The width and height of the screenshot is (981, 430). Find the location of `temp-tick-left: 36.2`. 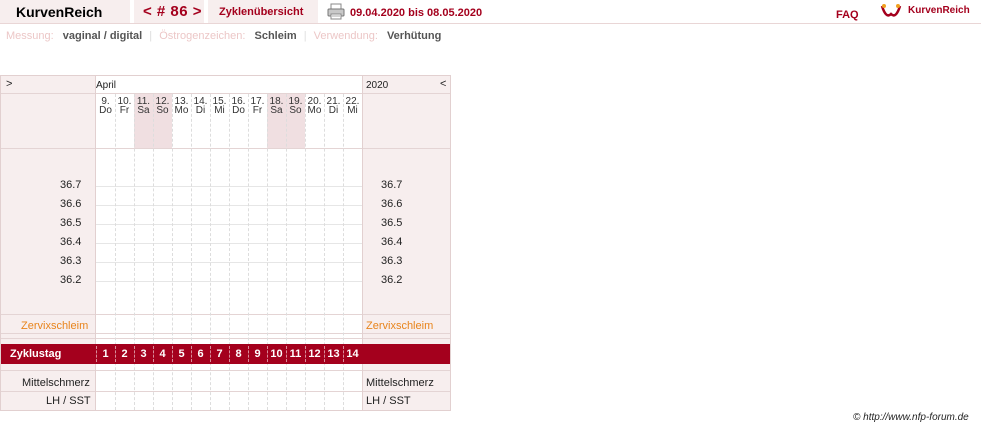

temp-tick-left: 36.2 is located at coordinates (71, 280).